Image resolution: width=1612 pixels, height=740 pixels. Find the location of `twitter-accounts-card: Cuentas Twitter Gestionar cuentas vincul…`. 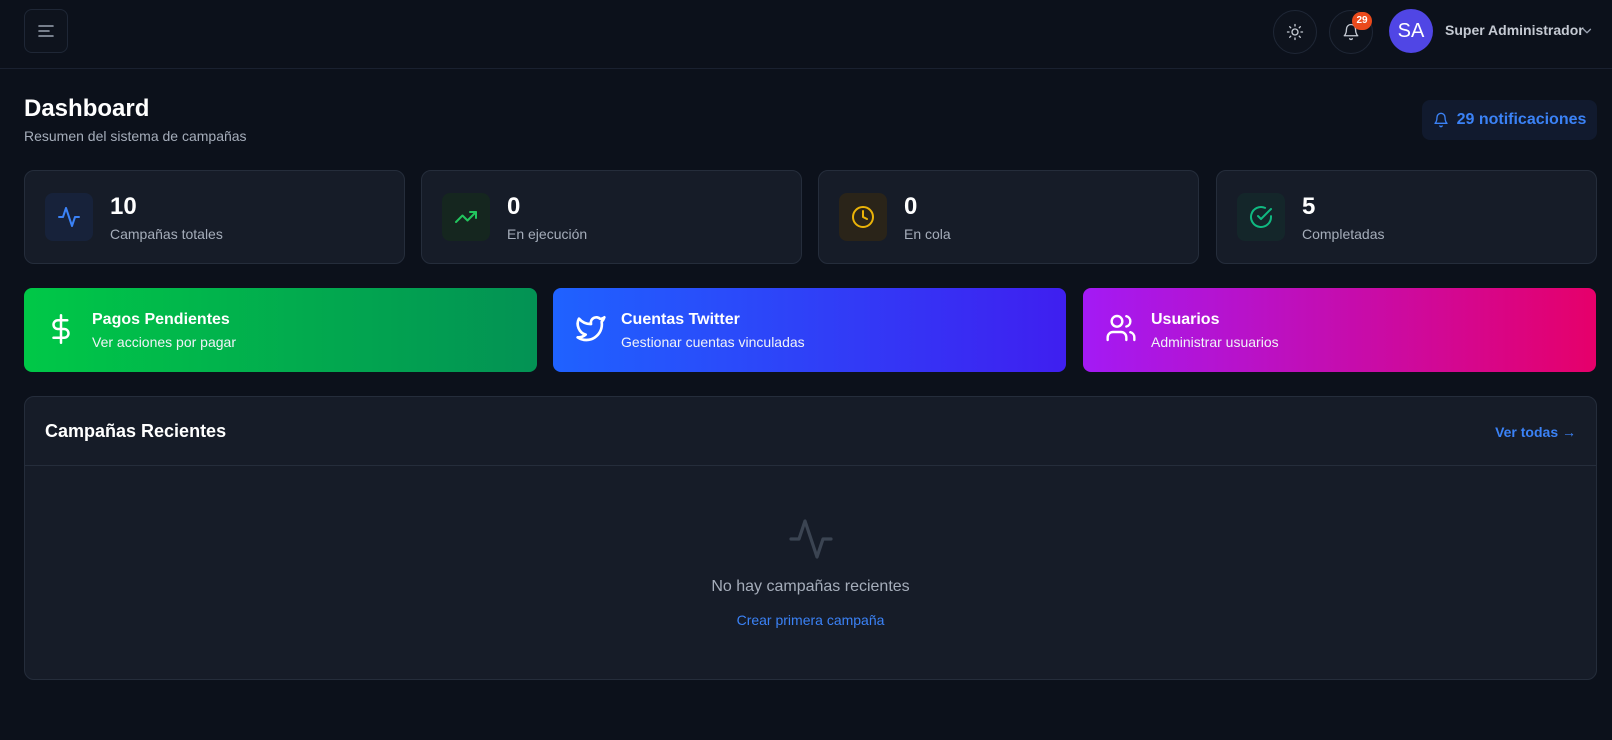

twitter-accounts-card: Cuentas Twitter Gestionar cuentas vincul… is located at coordinates (809, 330).